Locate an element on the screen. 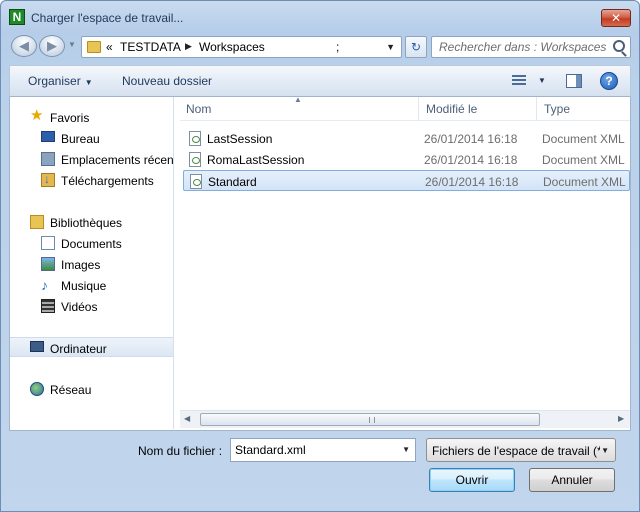  chevron-down-icon: ▼ is located at coordinates (88, 82).